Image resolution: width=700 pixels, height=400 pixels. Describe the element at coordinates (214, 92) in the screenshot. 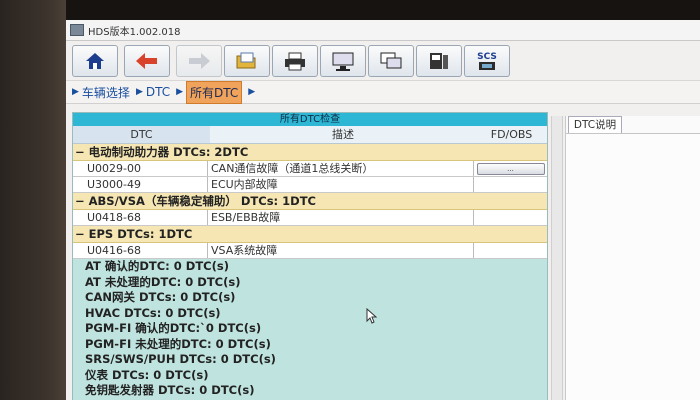

I see `breadcrumb-item-all-dtc: 所有DTC` at that location.